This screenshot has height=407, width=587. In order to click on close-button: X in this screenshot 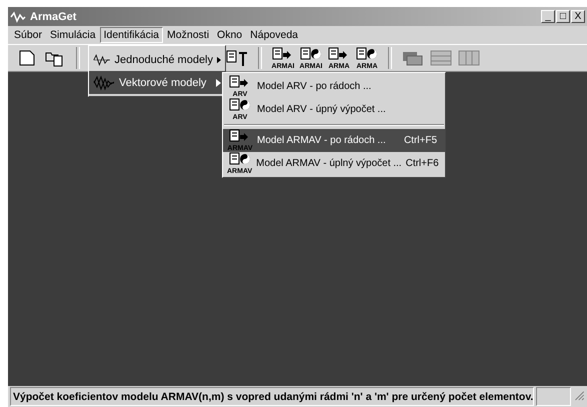, I will do `click(578, 16)`.